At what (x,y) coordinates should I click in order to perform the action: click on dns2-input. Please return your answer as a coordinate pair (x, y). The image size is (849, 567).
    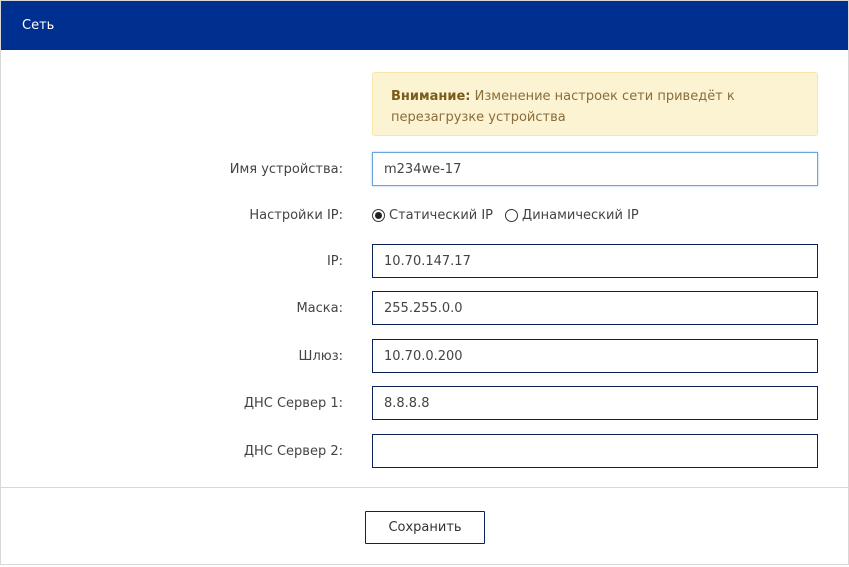
    Looking at the image, I should click on (595, 451).